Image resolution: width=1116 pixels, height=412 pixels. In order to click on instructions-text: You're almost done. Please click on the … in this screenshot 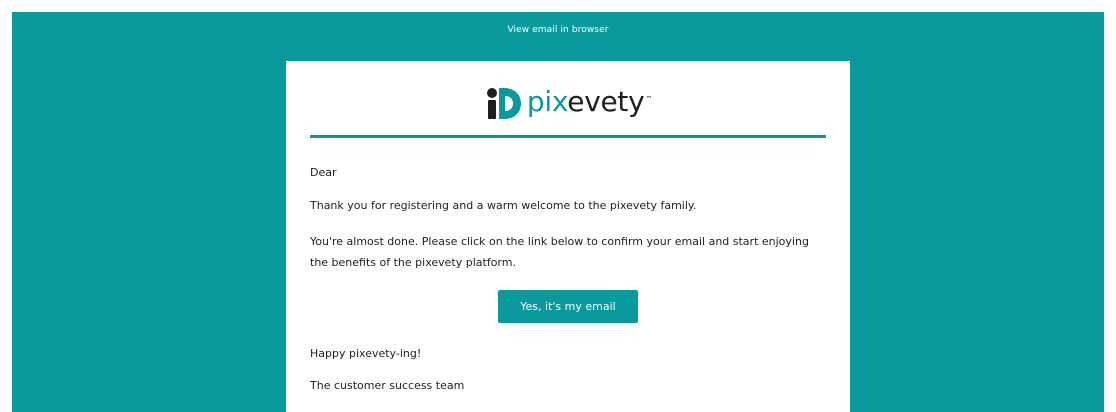, I will do `click(559, 252)`.